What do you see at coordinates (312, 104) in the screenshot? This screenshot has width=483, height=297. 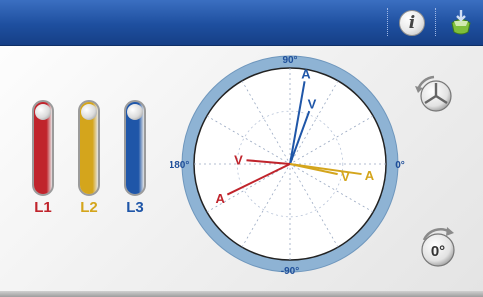 I see `vector-label-l3-v: V` at bounding box center [312, 104].